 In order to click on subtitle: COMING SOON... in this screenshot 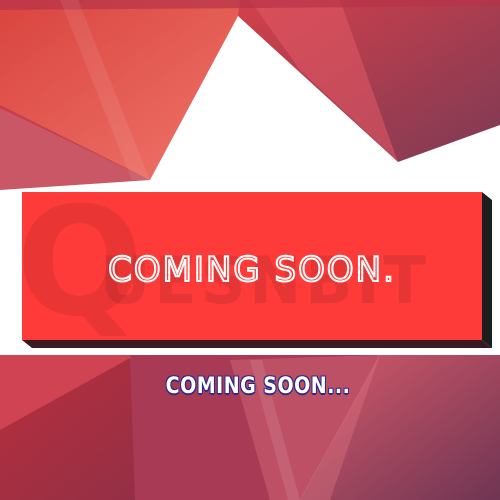, I will do `click(258, 386)`.